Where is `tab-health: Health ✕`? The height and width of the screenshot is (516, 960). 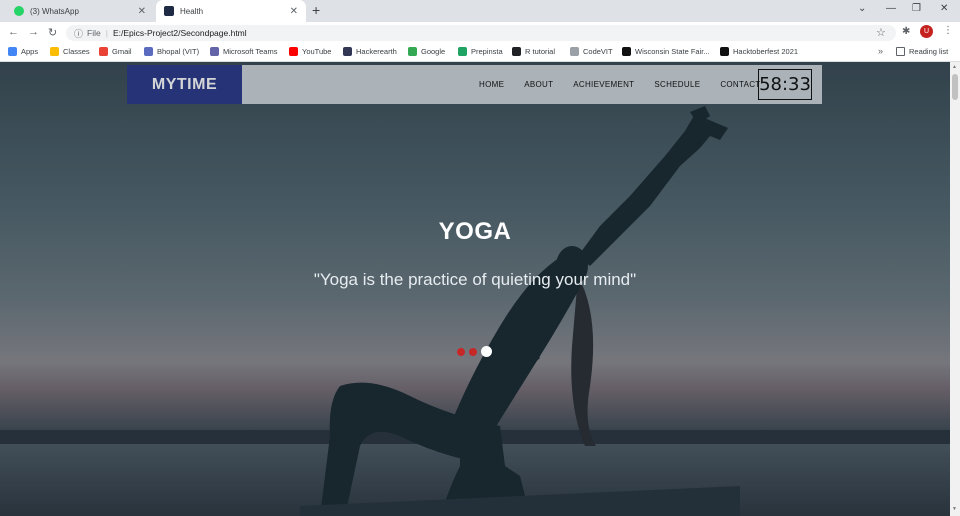 tab-health: Health ✕ is located at coordinates (231, 11).